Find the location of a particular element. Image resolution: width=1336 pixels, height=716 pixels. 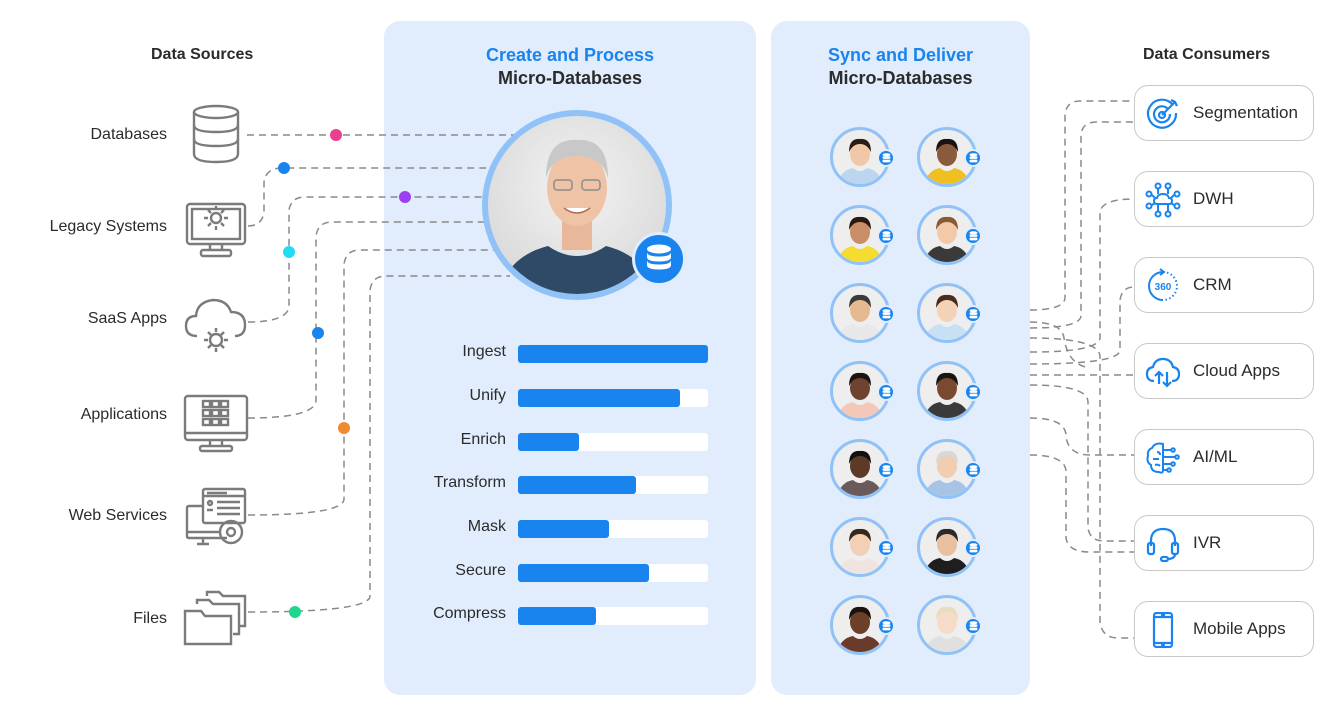

wire-dwh is located at coordinates (1081, 225).